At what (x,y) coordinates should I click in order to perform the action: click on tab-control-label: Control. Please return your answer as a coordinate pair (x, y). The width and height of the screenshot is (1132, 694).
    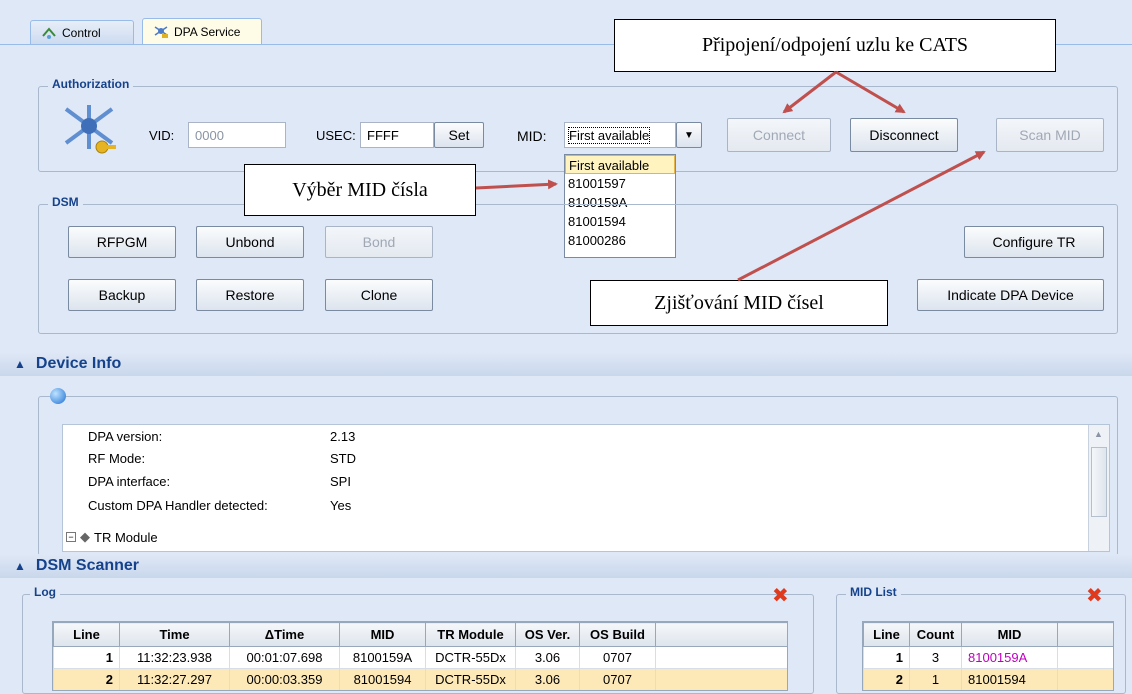
    Looking at the image, I should click on (81, 32).